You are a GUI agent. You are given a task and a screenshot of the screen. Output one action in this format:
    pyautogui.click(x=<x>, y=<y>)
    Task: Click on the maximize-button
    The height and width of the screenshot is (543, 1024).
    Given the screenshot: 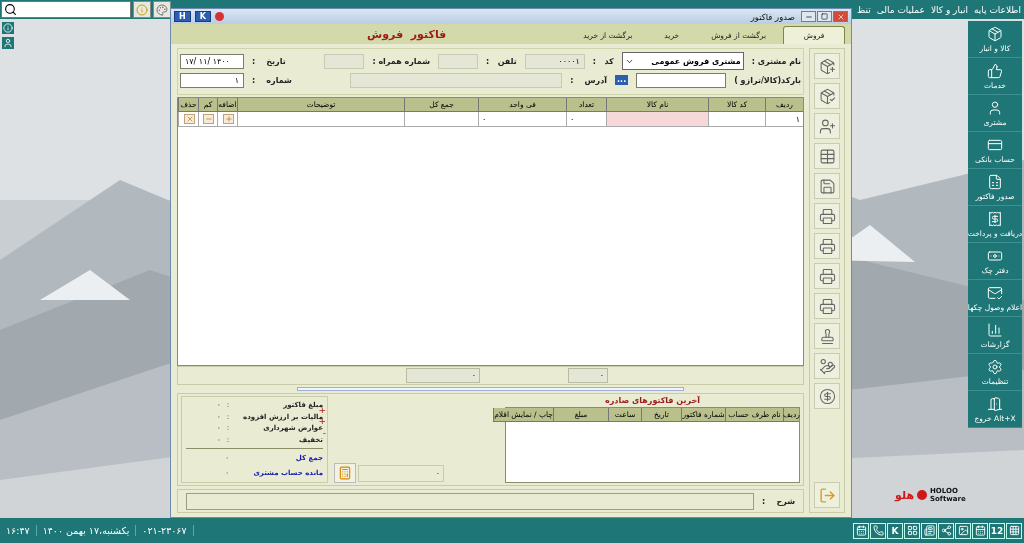 What is the action you would take?
    pyautogui.click(x=824, y=16)
    